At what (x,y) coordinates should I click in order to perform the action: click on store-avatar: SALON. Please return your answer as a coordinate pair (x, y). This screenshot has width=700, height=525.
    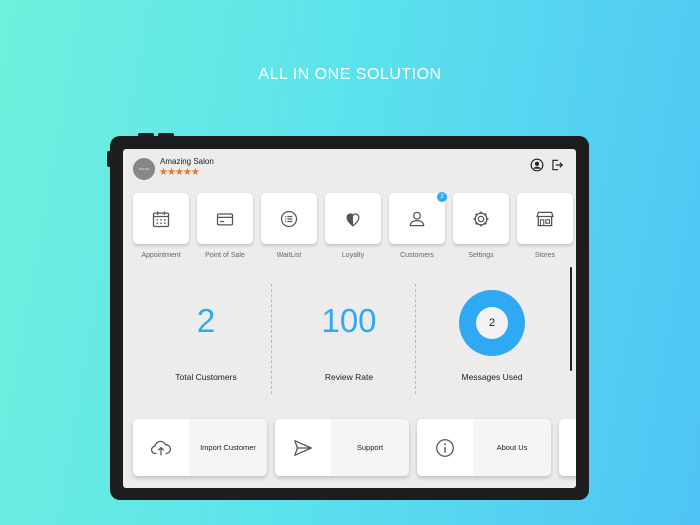
    Looking at the image, I should click on (144, 169).